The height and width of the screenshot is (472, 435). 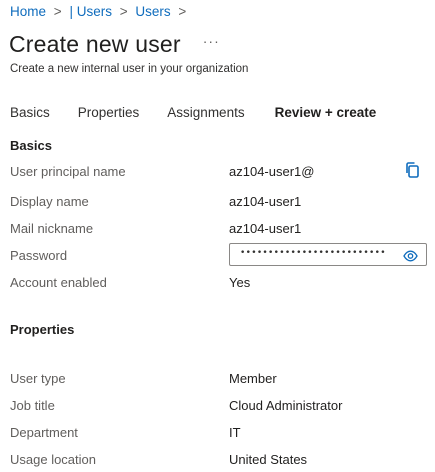 I want to click on section-heading-properties: Properties, so click(x=42, y=329).